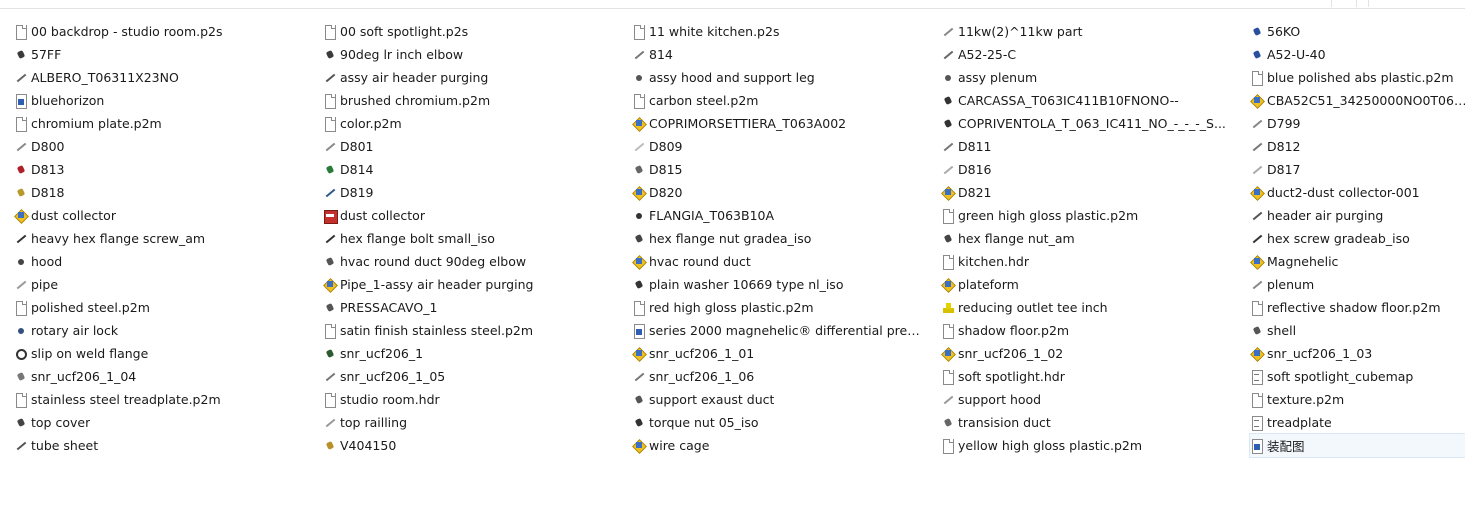 This screenshot has width=1465, height=520. Describe the element at coordinates (1086, 445) in the screenshot. I see `file-item: yellow high gloss plastic.p2m` at that location.